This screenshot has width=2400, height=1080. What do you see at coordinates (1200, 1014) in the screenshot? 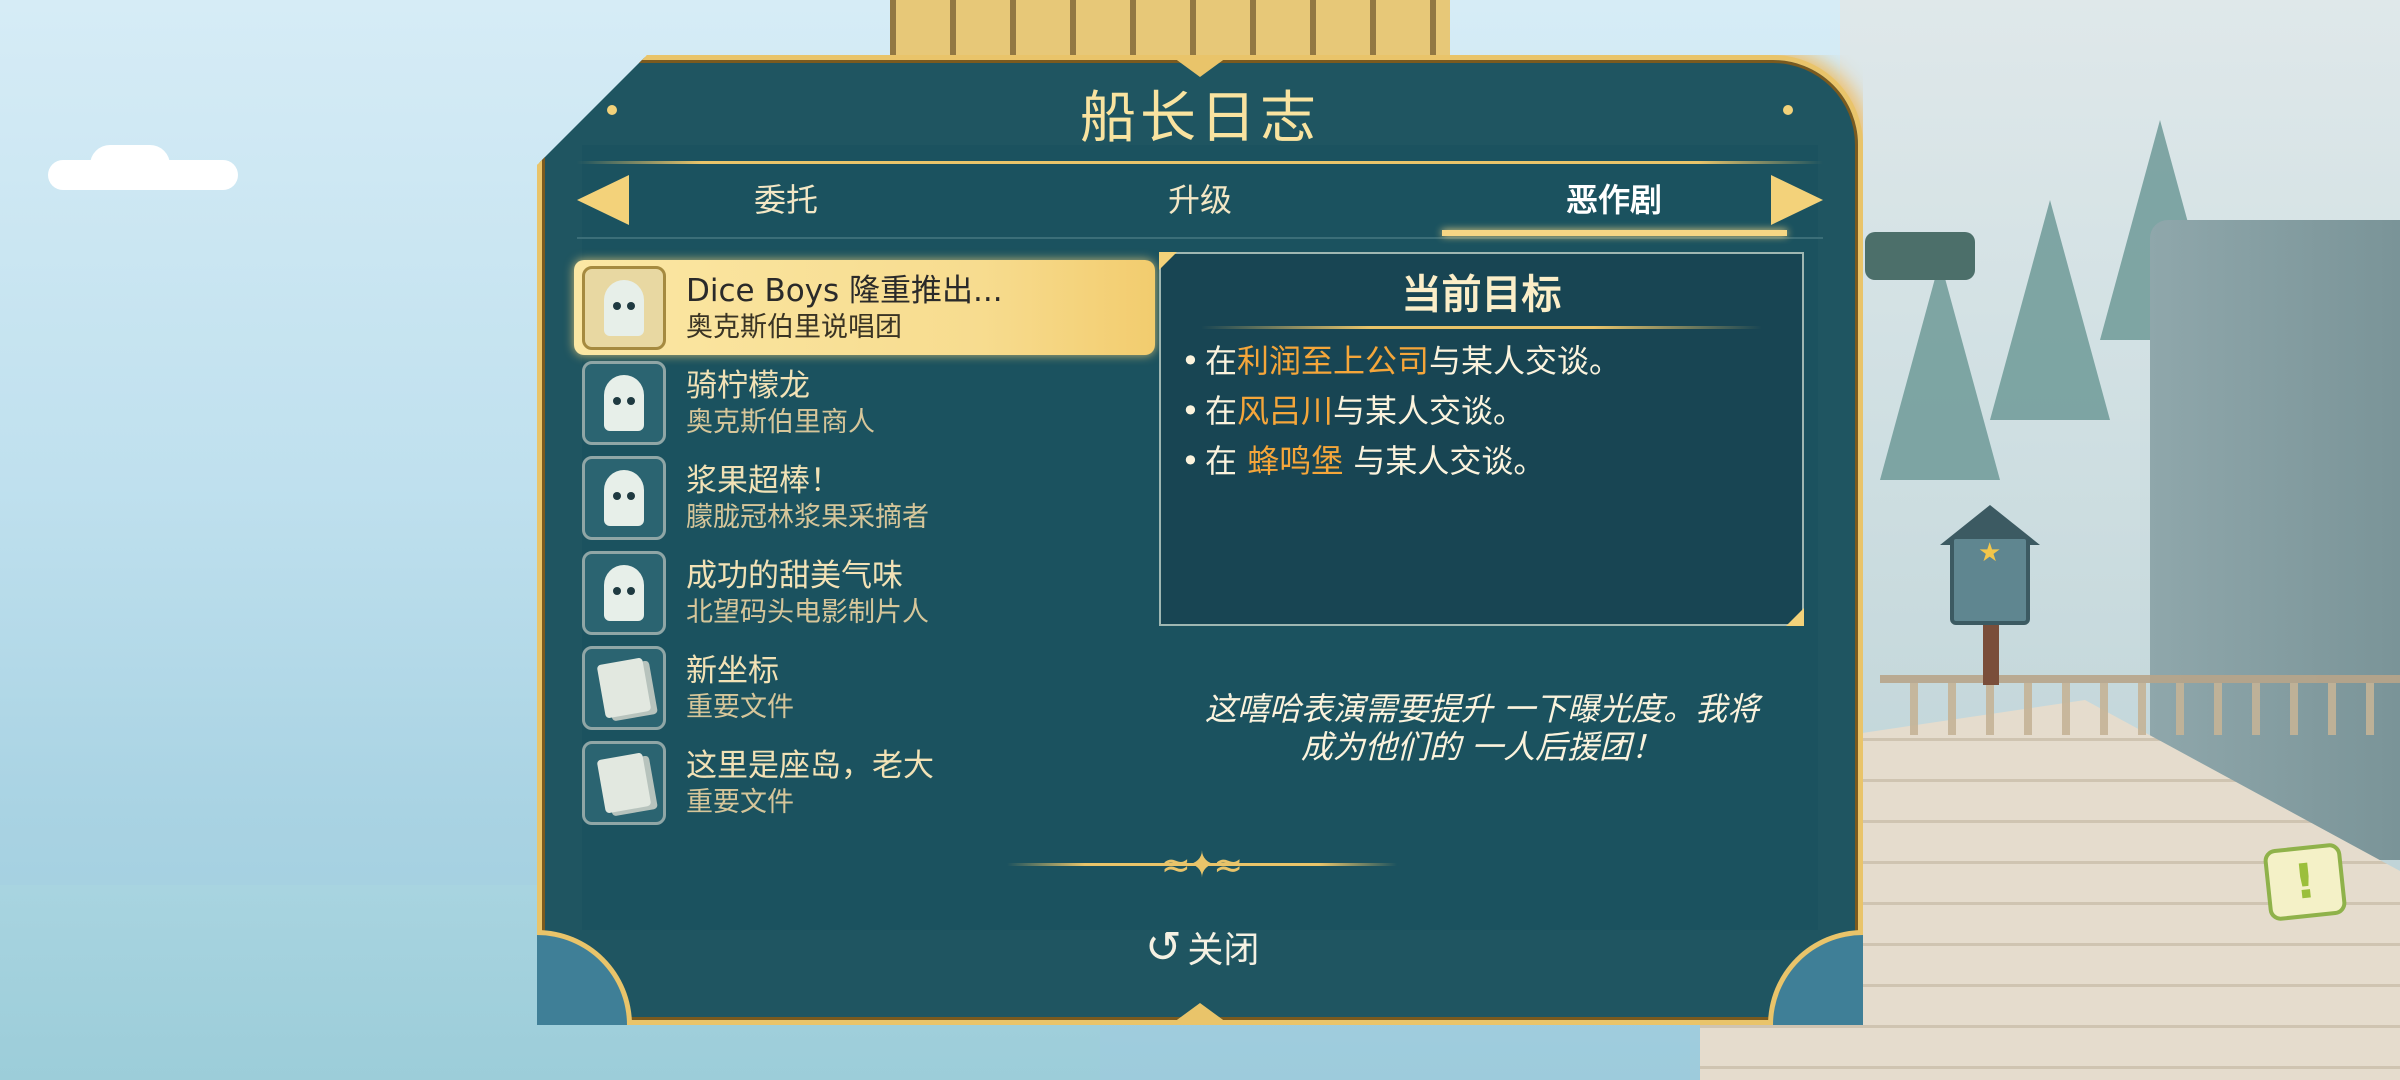
I see `bottom-notch-ornament` at bounding box center [1200, 1014].